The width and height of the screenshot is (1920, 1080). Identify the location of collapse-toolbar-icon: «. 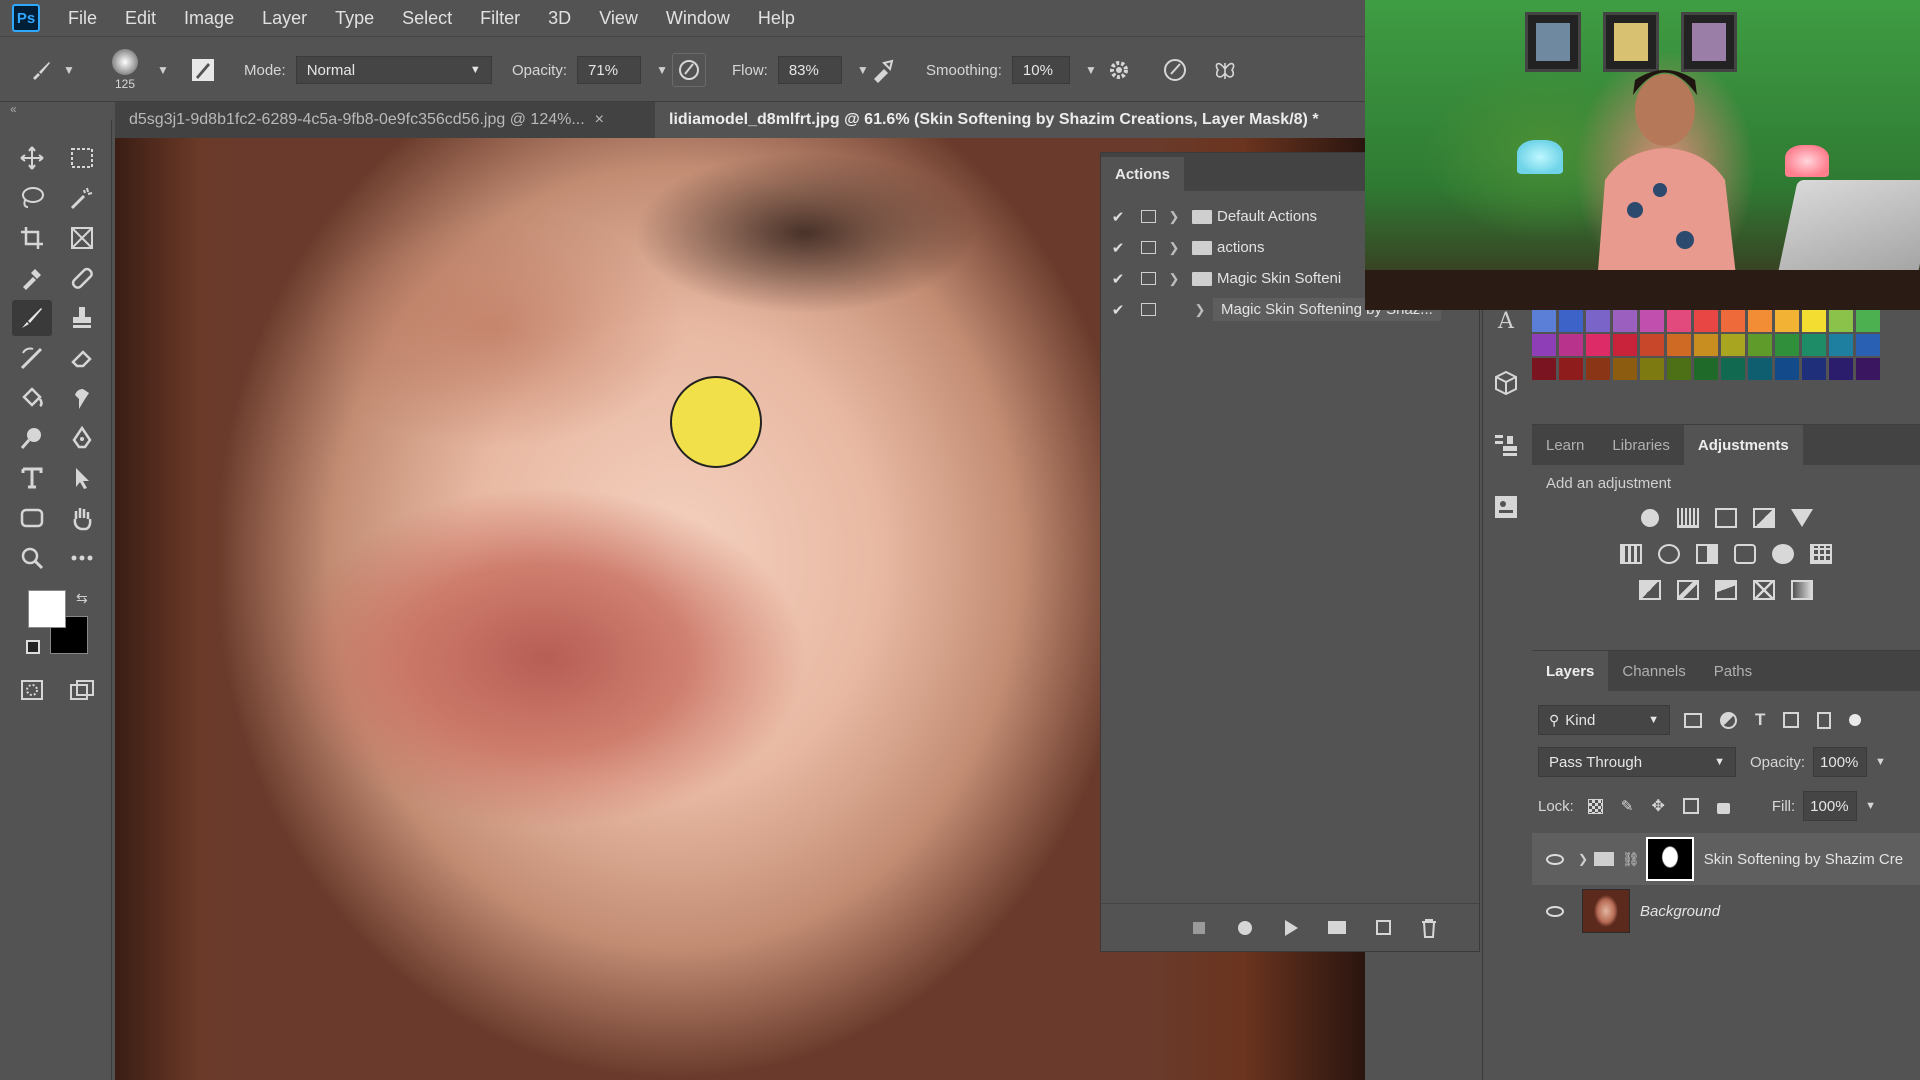
(57, 111).